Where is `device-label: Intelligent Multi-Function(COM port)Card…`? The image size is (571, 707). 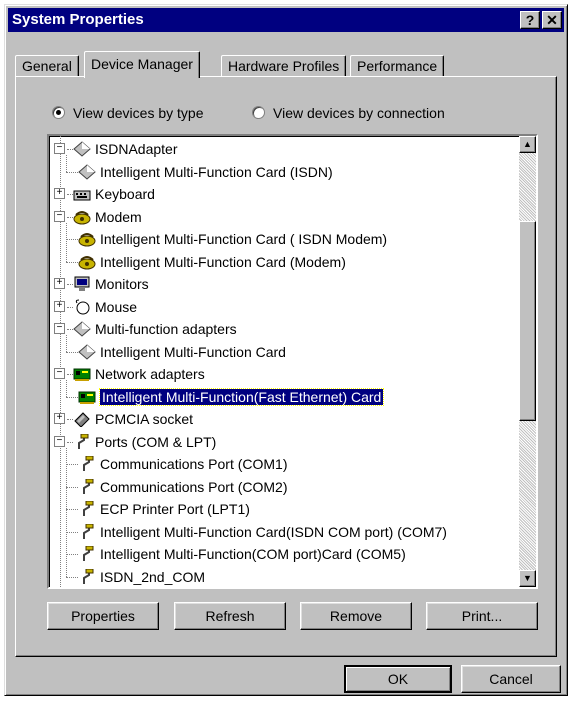
device-label: Intelligent Multi-Function(COM port)Card… is located at coordinates (253, 554).